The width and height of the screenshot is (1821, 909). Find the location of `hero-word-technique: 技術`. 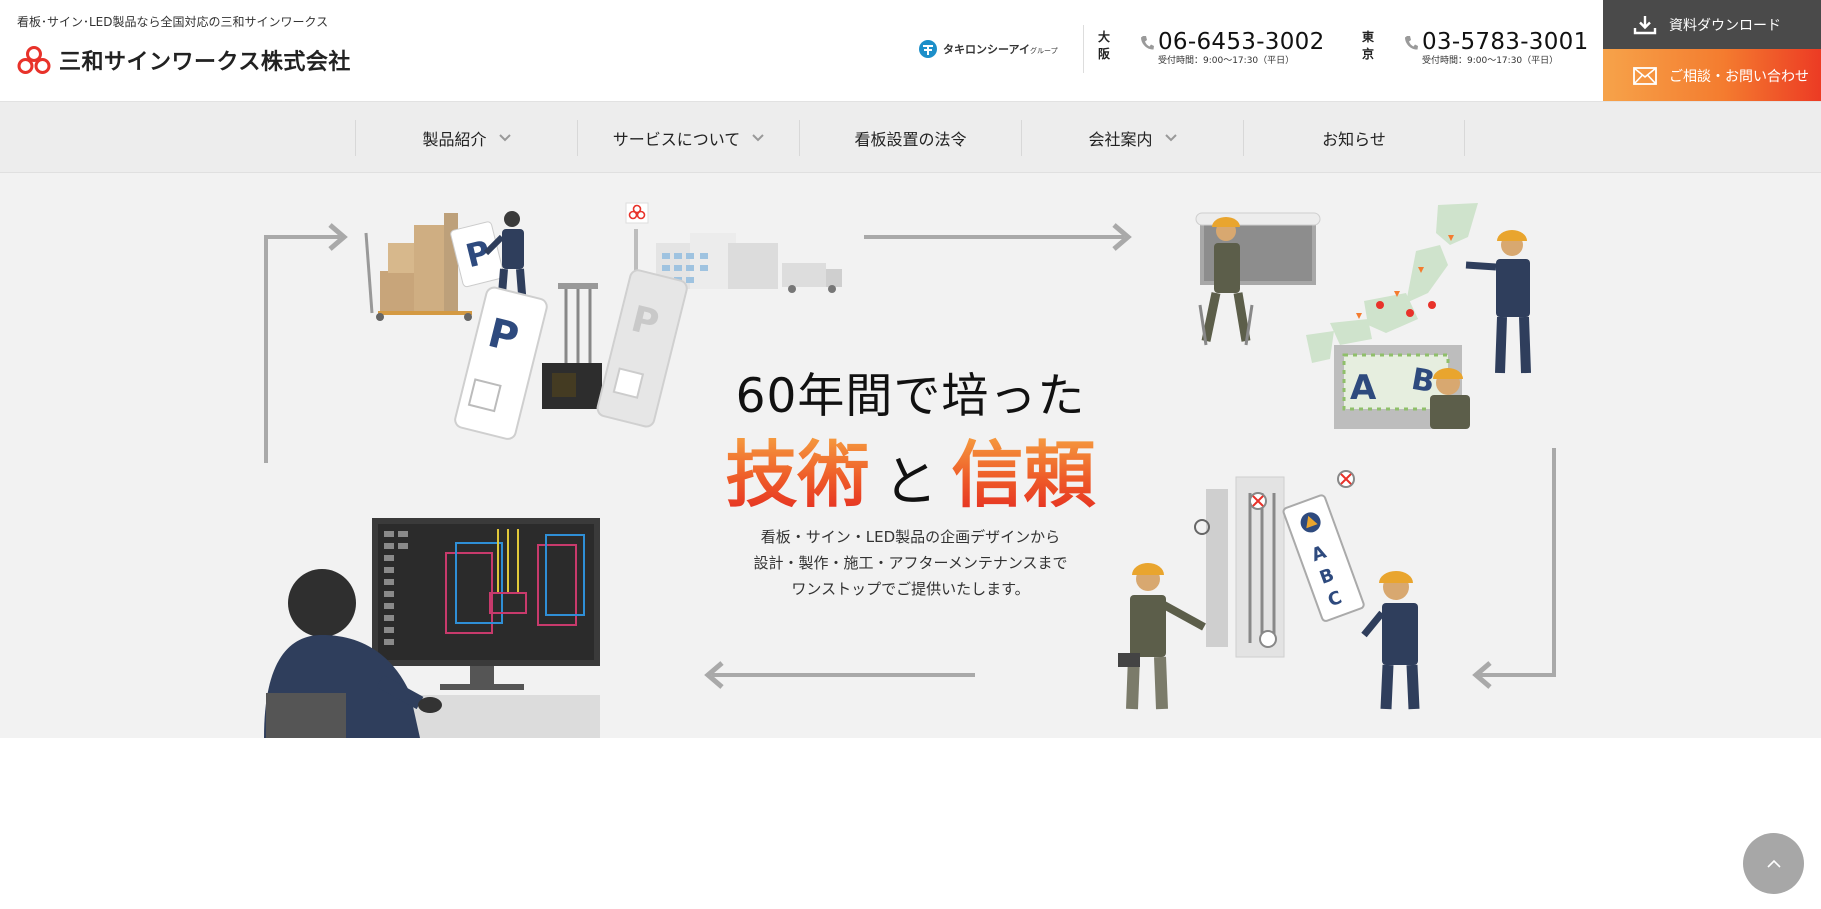

hero-word-technique: 技術 is located at coordinates (797, 475).